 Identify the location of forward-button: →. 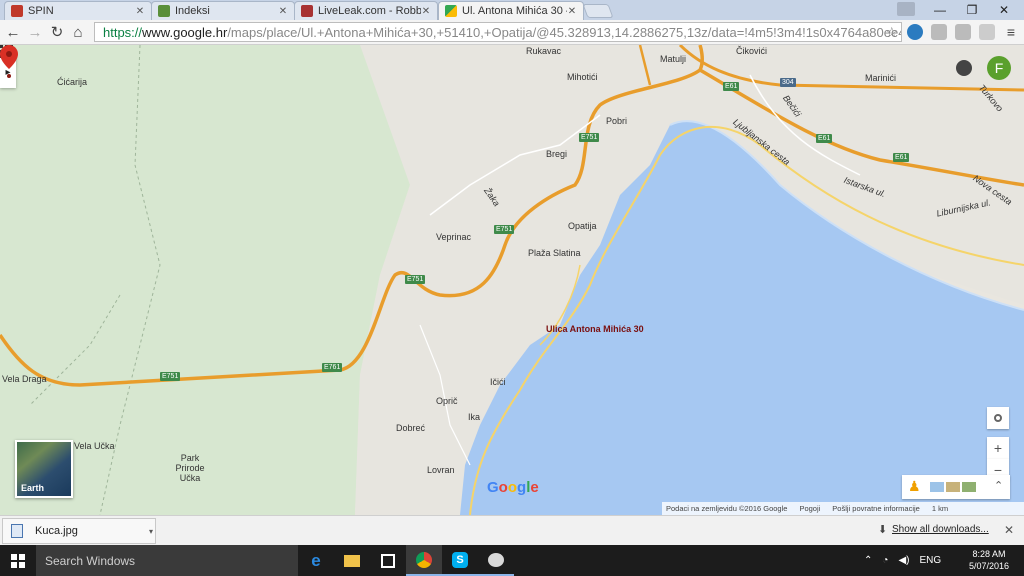
(35, 32).